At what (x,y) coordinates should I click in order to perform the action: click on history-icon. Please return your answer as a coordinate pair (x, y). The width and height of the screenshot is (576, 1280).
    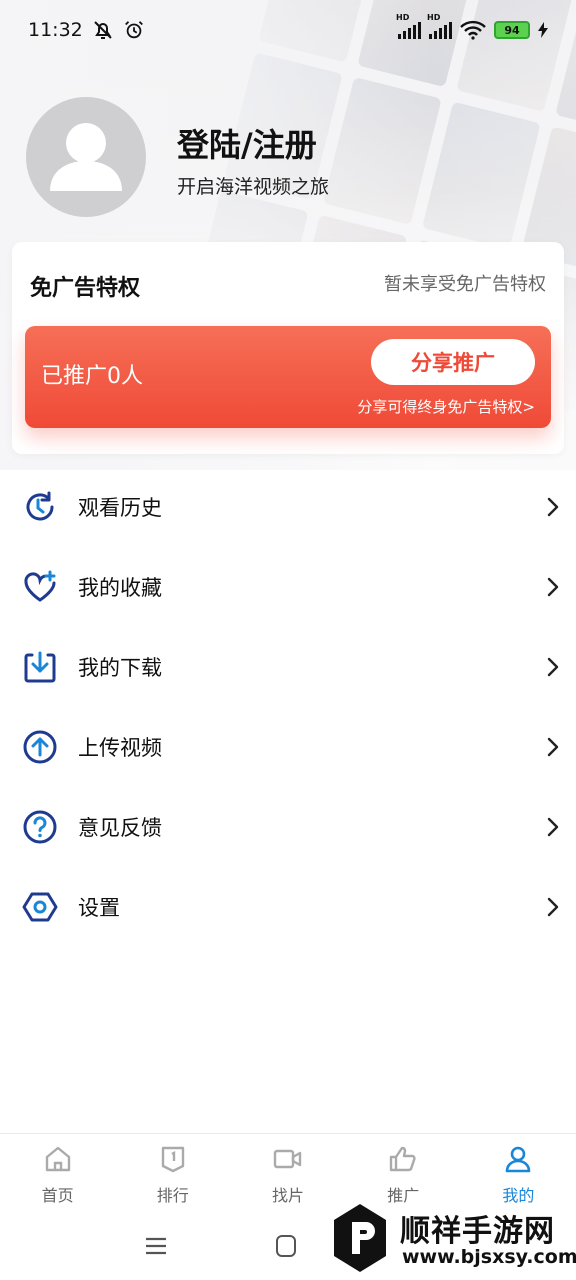
    Looking at the image, I should click on (40, 506).